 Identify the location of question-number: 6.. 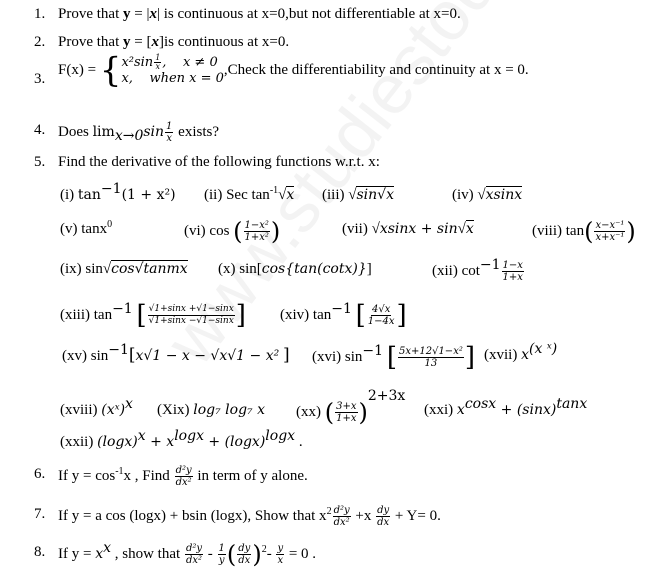
(40, 474).